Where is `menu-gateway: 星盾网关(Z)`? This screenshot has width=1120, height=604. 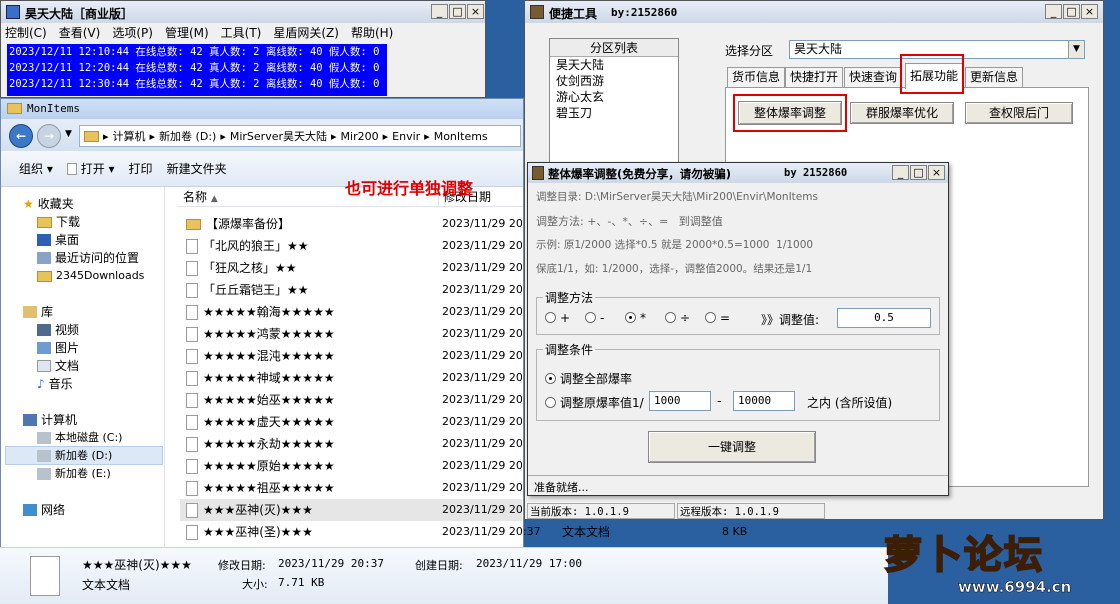 menu-gateway: 星盾网关(Z) is located at coordinates (306, 33).